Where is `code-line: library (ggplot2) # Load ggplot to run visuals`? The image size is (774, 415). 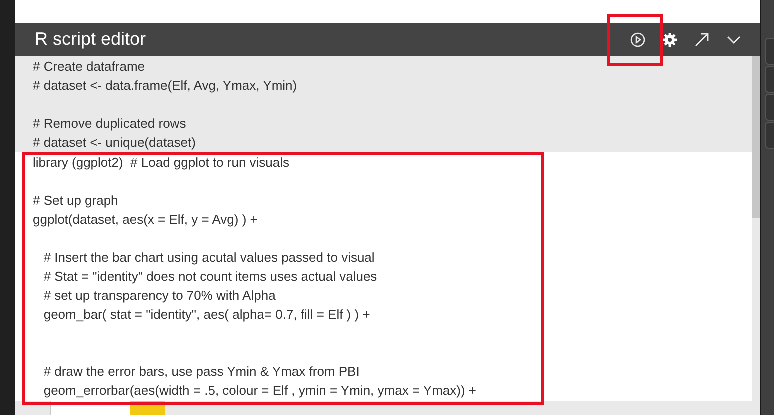
code-line: library (ggplot2) # Load ggplot to run visuals is located at coordinates (161, 163).